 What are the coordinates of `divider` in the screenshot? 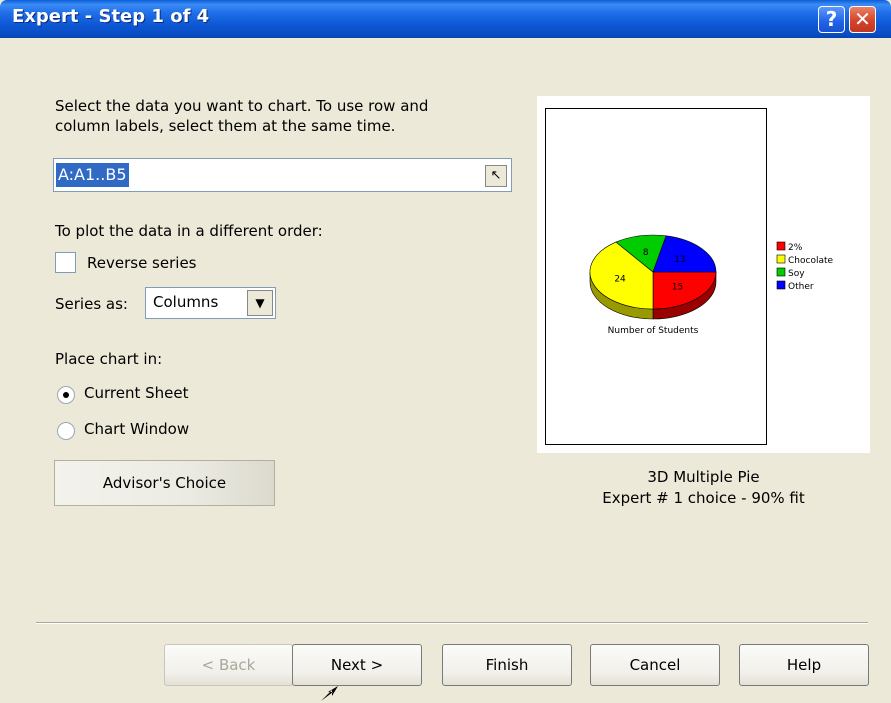 It's located at (452, 623).